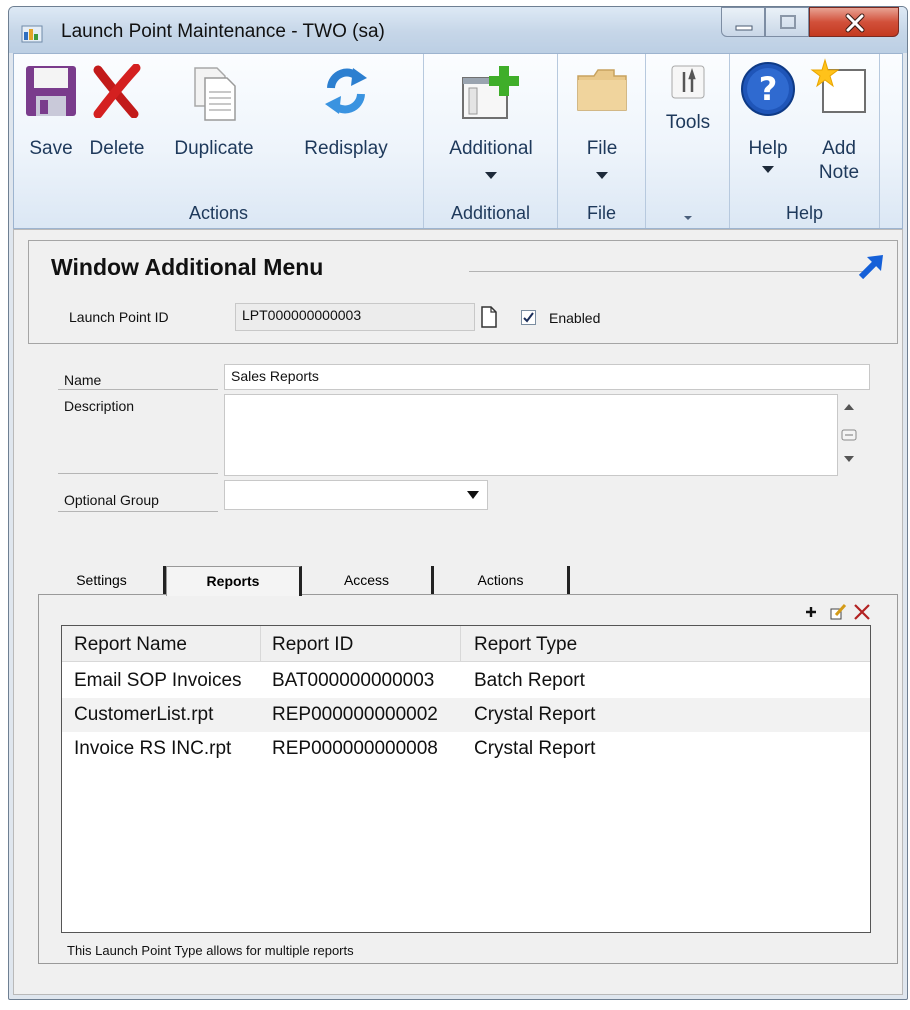 This screenshot has width=910, height=1010. I want to click on tools-button: Tools, so click(688, 127).